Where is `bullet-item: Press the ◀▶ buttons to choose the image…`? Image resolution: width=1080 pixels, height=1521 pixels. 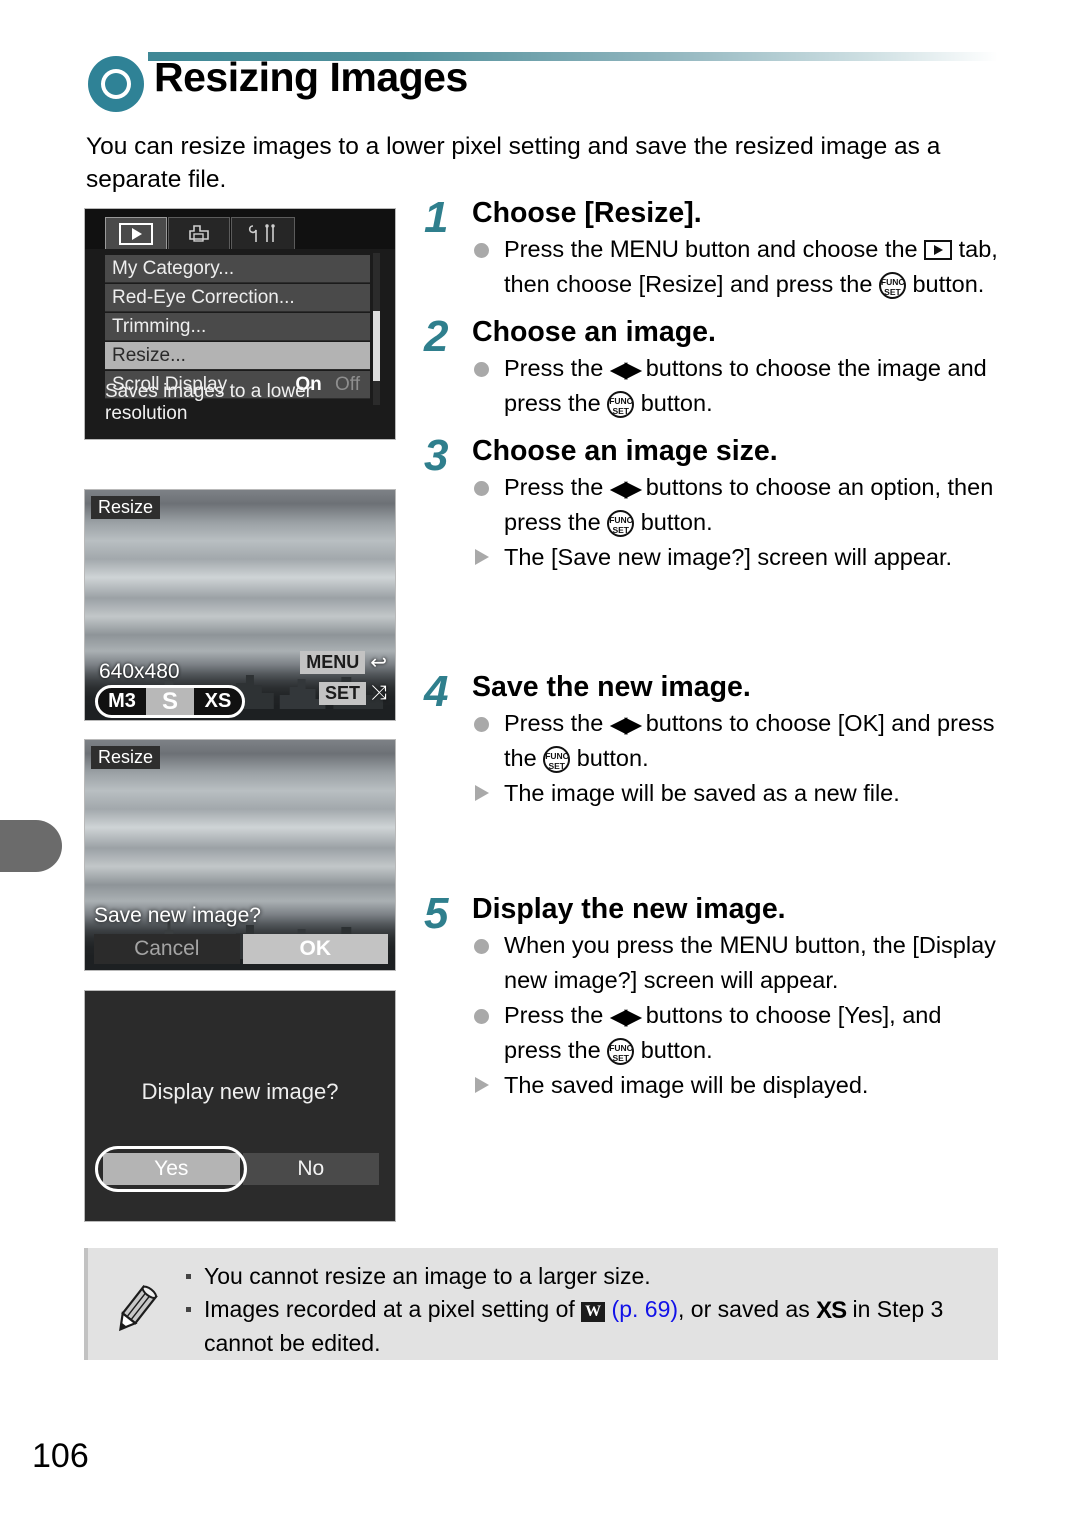 bullet-item: Press the ◀▶ buttons to choose the image… is located at coordinates (738, 385).